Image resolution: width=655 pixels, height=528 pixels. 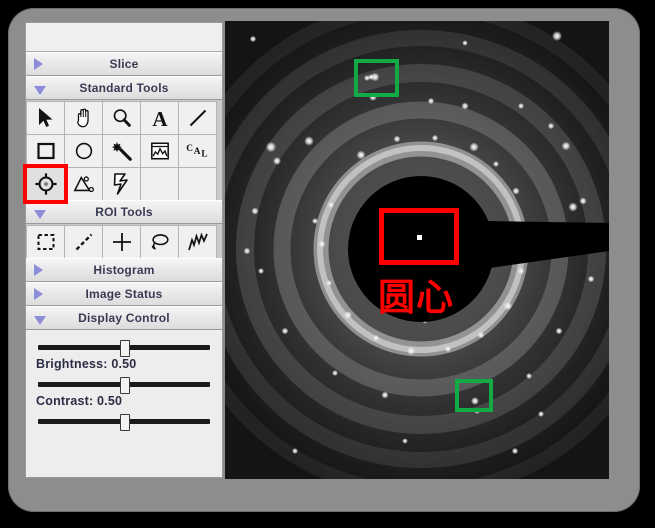 I want to click on tool-zoom, so click(x=121, y=118).